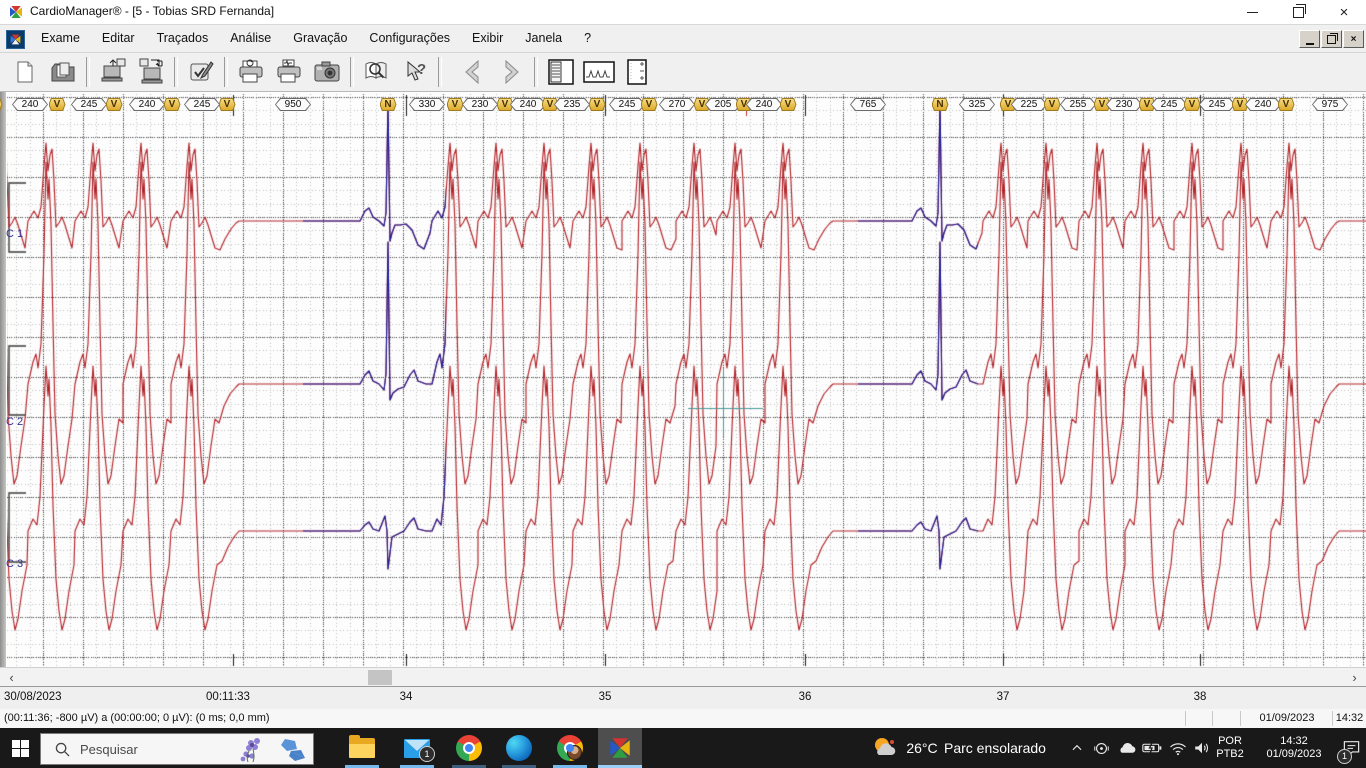 Image resolution: width=1366 pixels, height=768 pixels. I want to click on tray-battery-icon, so click(1152, 748).